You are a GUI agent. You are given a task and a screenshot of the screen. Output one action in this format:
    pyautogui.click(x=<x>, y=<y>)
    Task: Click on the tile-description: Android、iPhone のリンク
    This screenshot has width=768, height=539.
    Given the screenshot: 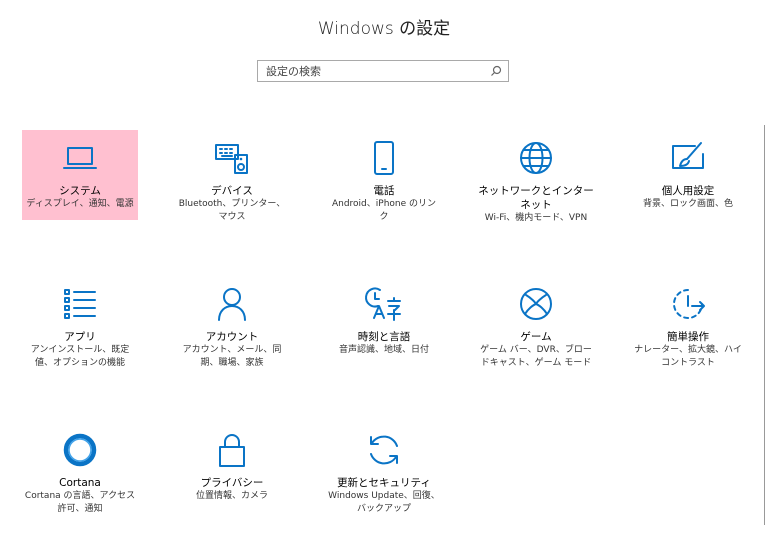 What is the action you would take?
    pyautogui.click(x=384, y=210)
    